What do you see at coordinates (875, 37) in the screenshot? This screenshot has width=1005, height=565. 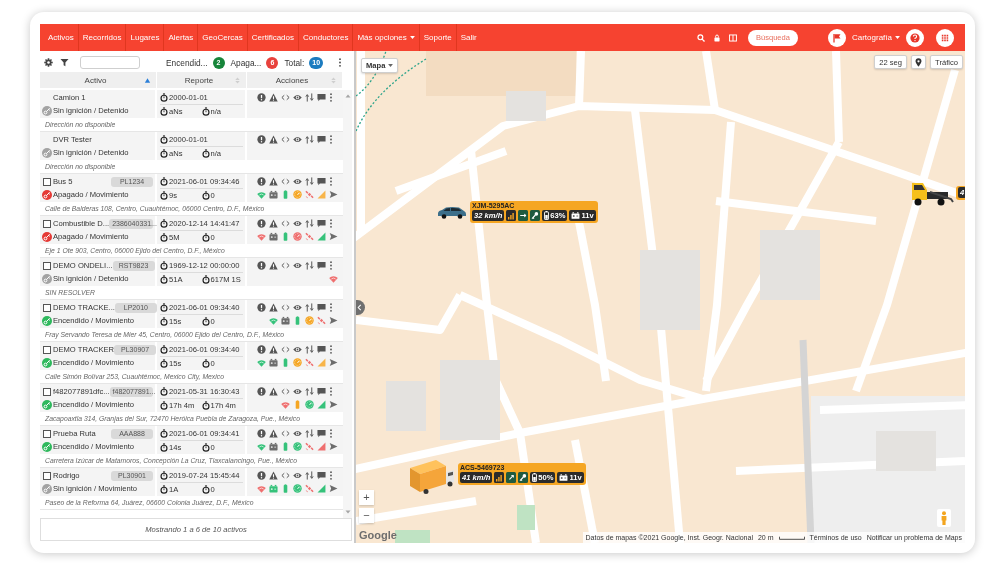 I see `map-layer-dropdown: Cartografía` at bounding box center [875, 37].